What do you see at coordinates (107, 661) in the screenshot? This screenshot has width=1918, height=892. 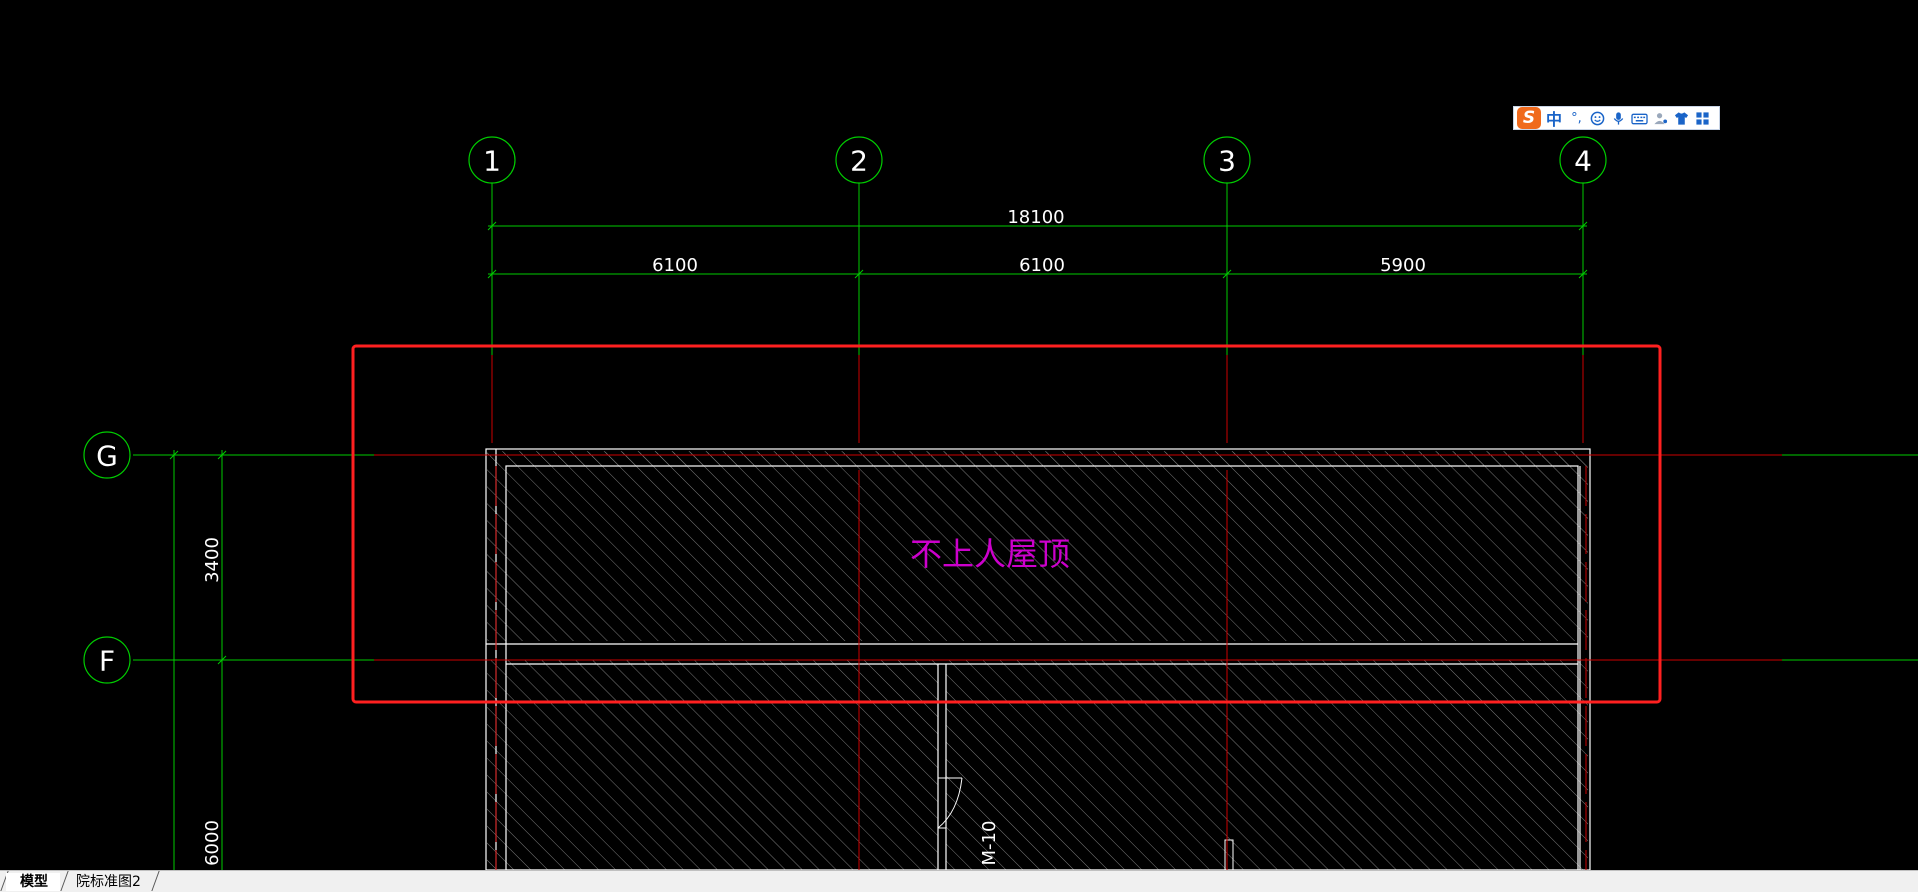 I see `grid-label-F: F` at bounding box center [107, 661].